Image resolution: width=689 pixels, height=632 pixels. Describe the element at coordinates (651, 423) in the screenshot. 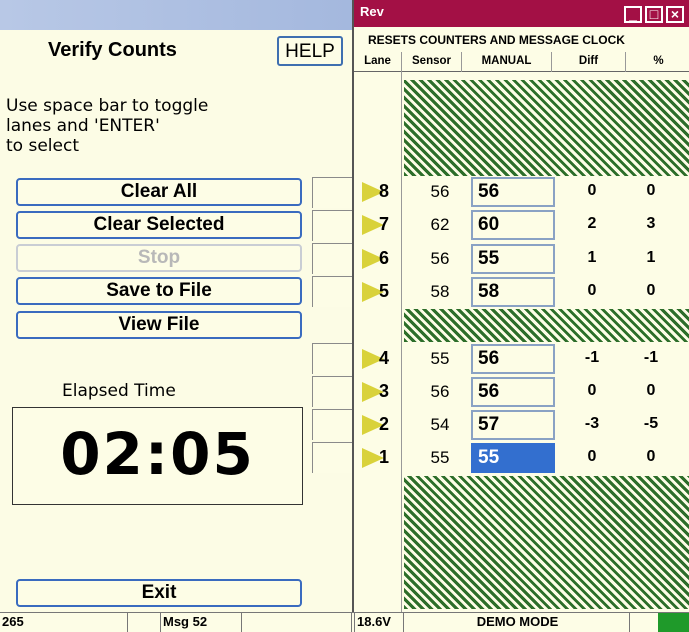

I see `percent-value: -5` at that location.